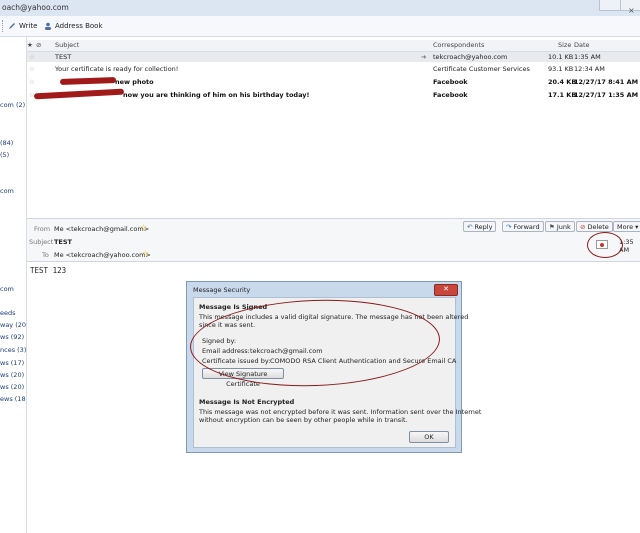  What do you see at coordinates (48, 270) in the screenshot?
I see `message-body: TEST 123` at bounding box center [48, 270].